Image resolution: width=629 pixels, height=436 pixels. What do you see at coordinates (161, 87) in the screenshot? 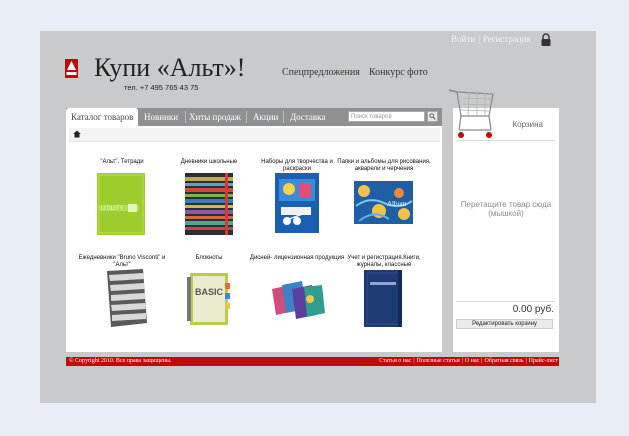
I see `phone-number: тел. +7 495 765 43 75` at bounding box center [161, 87].